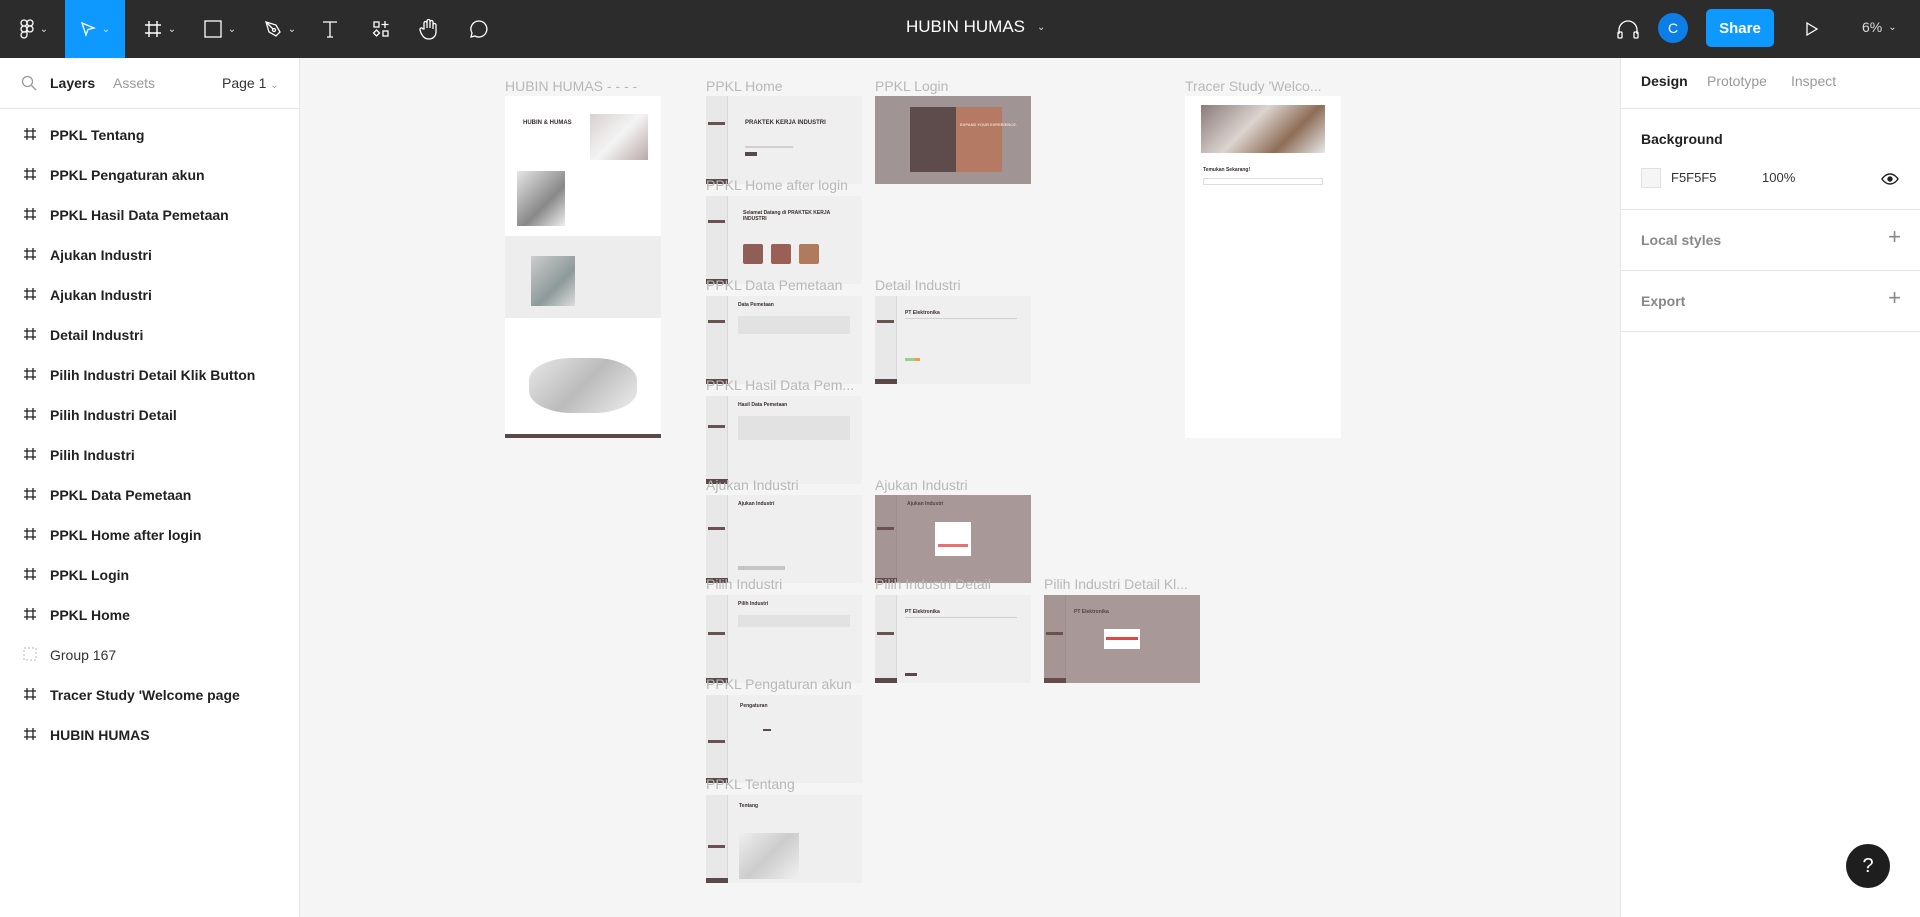 The height and width of the screenshot is (917, 1920). Describe the element at coordinates (1737, 81) in the screenshot. I see `tab-prototype: Prototype` at that location.